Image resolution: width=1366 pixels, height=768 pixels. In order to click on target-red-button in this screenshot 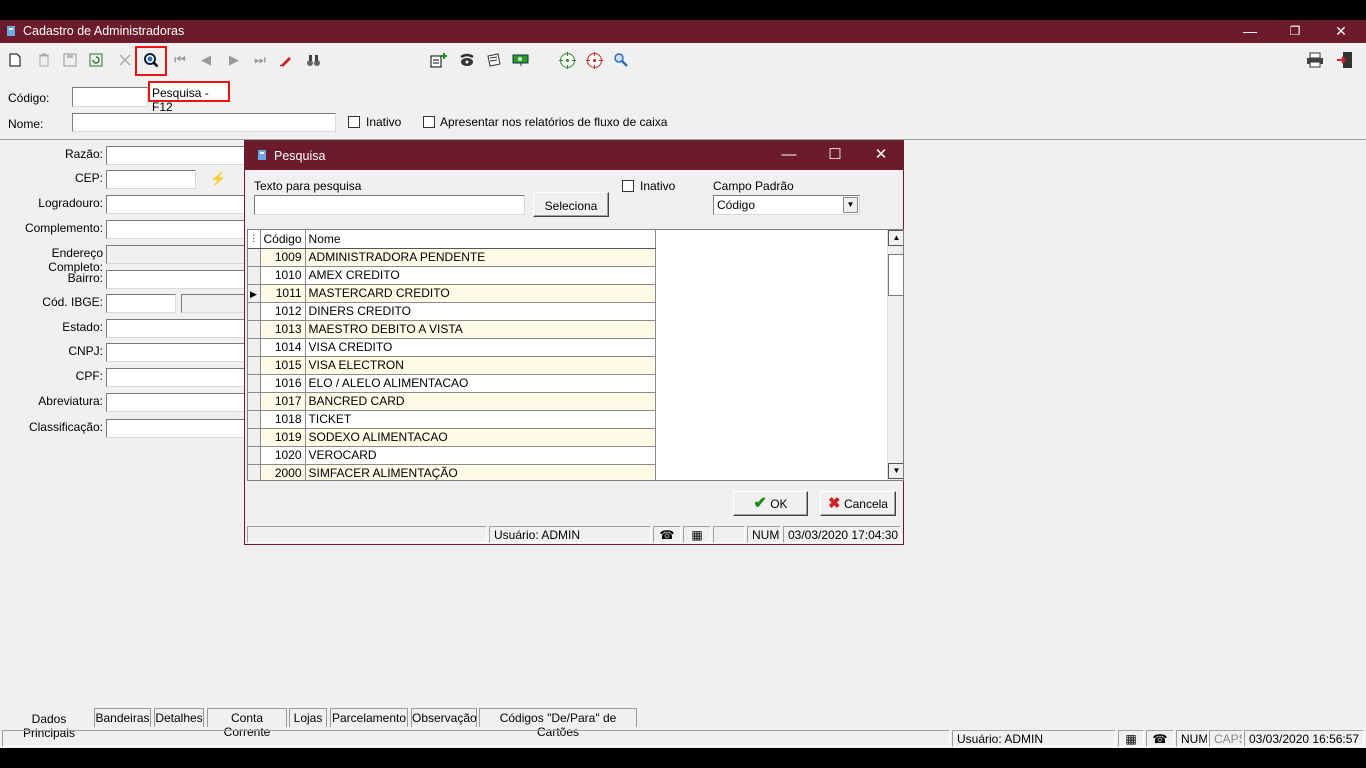, I will do `click(594, 60)`.